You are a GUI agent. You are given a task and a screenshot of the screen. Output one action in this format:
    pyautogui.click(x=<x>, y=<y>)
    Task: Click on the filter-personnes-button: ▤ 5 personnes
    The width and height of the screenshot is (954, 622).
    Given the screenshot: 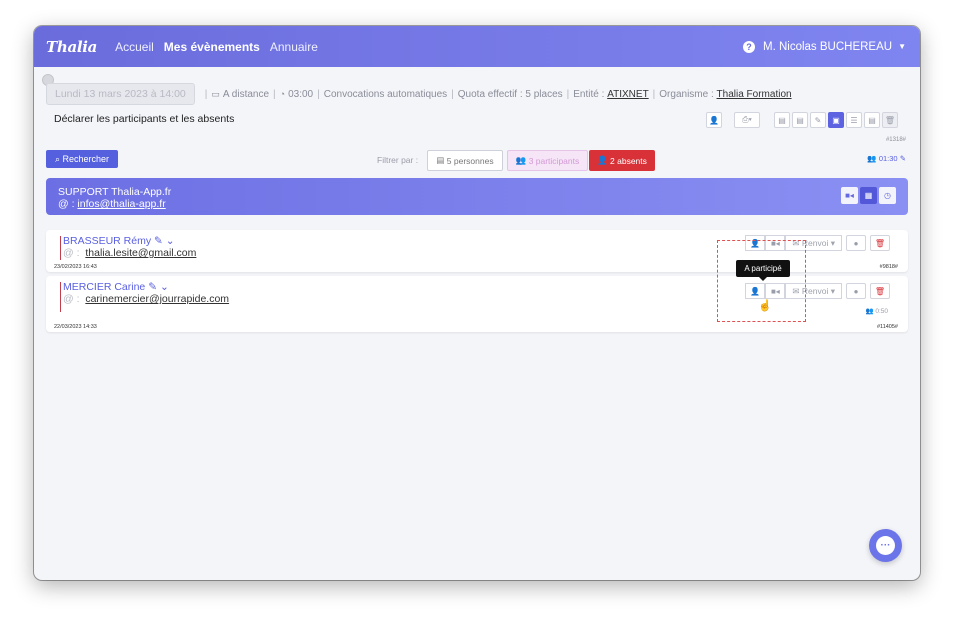 What is the action you would take?
    pyautogui.click(x=465, y=160)
    